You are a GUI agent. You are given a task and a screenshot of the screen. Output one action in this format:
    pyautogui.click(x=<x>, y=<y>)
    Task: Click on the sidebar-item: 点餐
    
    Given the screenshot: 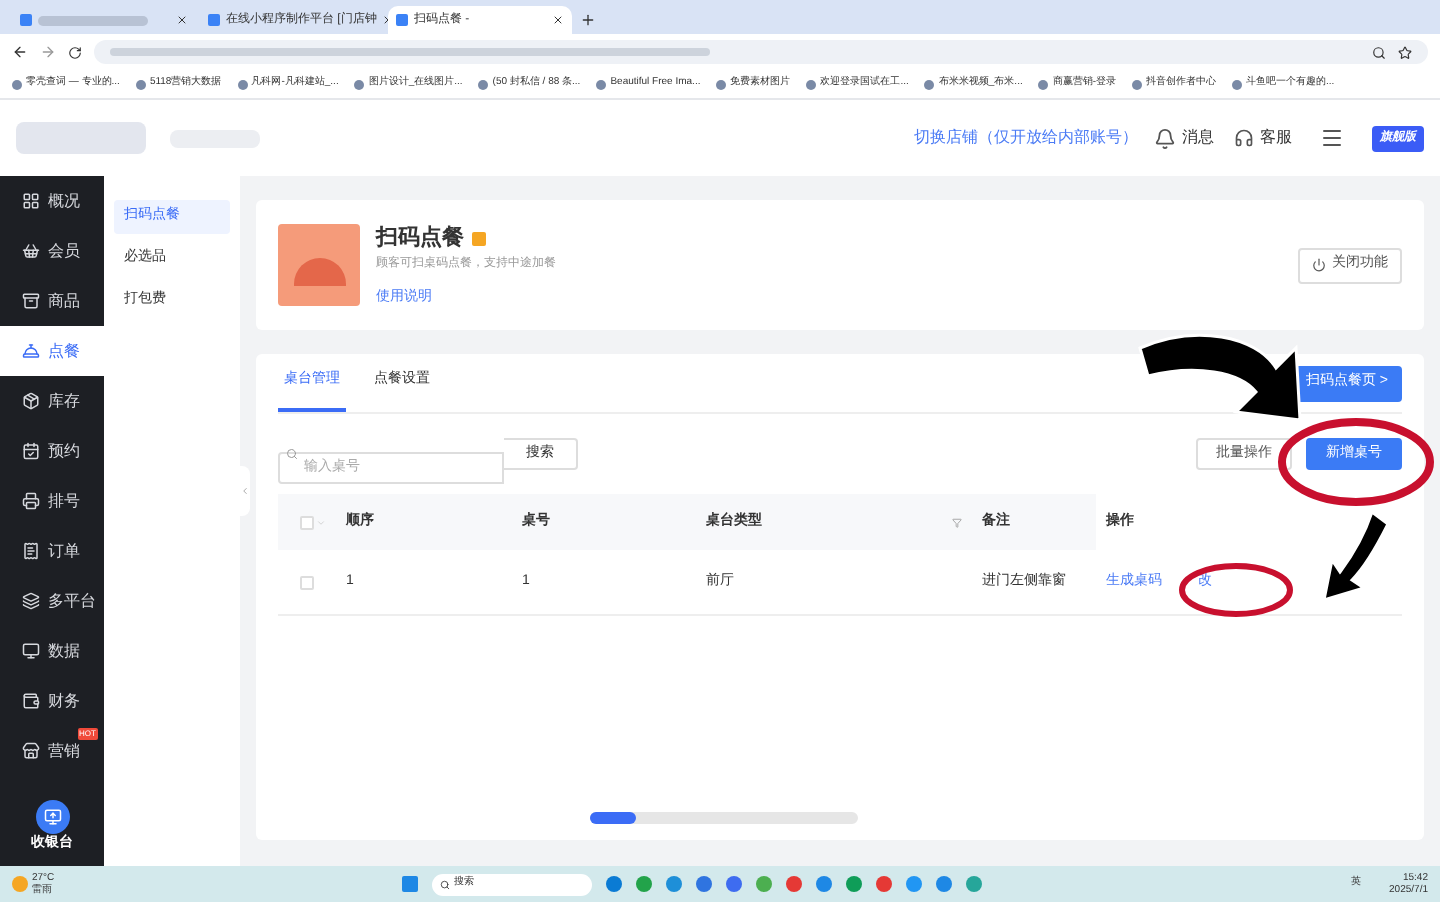 What is the action you would take?
    pyautogui.click(x=52, y=351)
    